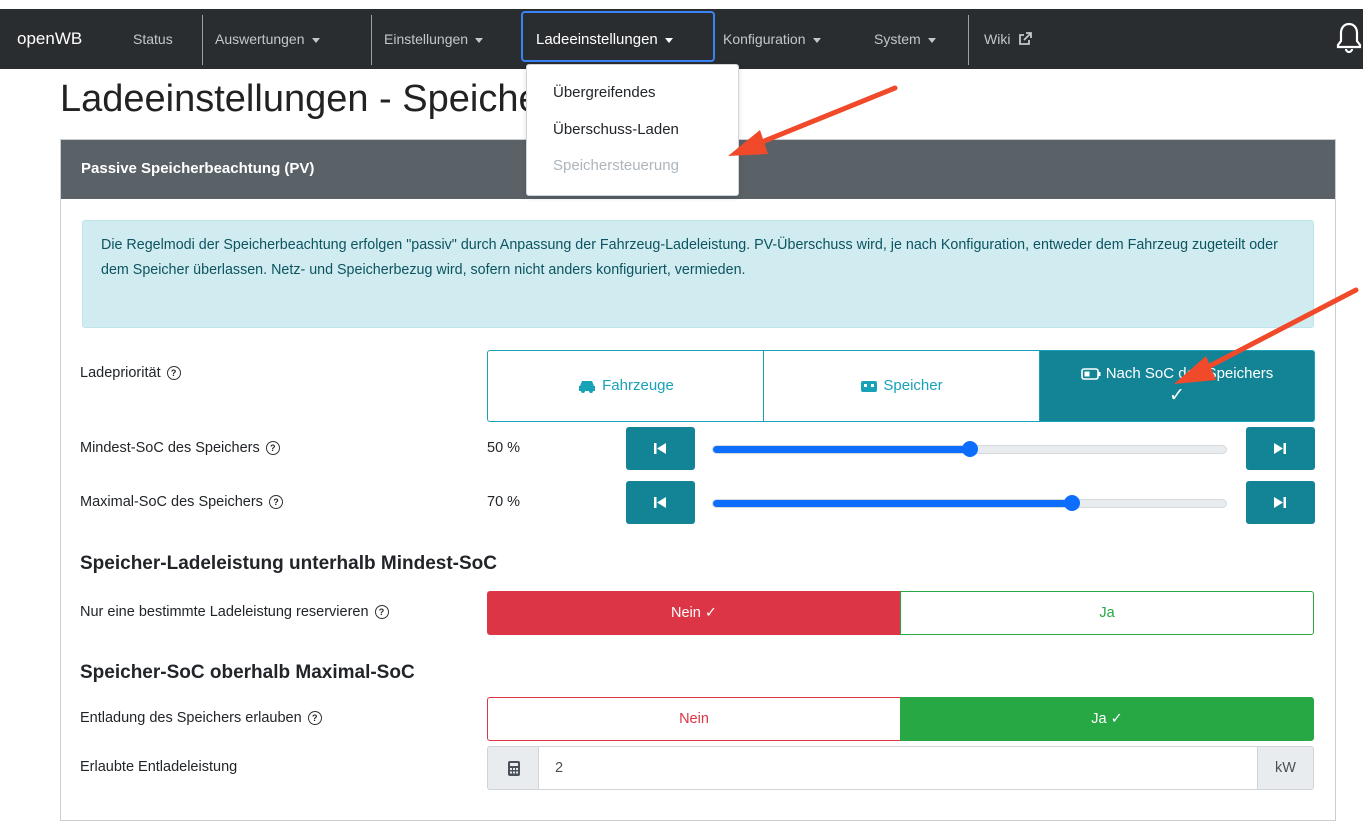 The width and height of the screenshot is (1363, 821). What do you see at coordinates (153, 39) in the screenshot?
I see `nav-status: Status` at bounding box center [153, 39].